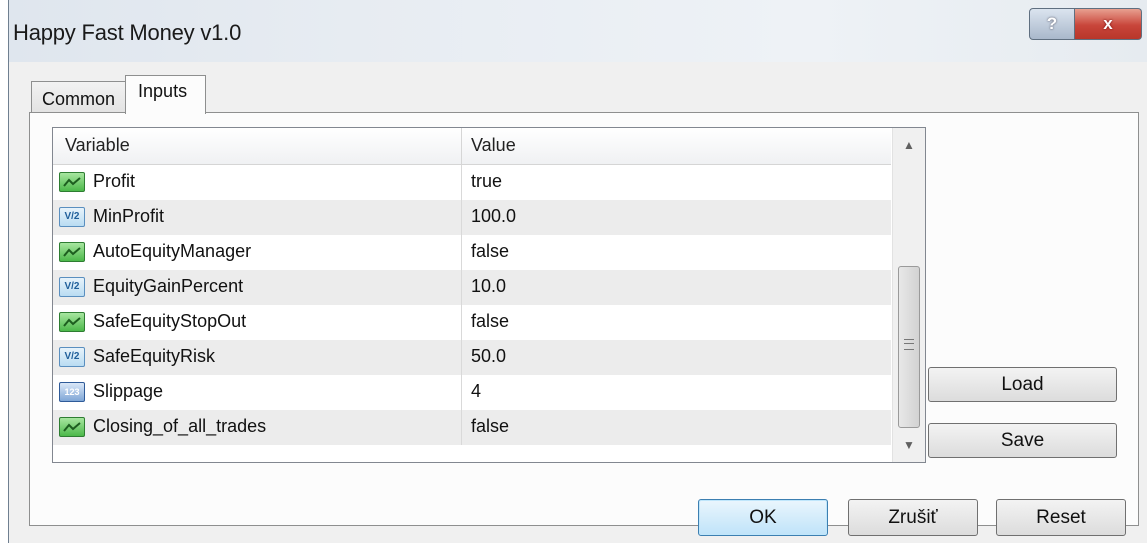 The width and height of the screenshot is (1147, 543). I want to click on cancel-button: Zrušiť, so click(913, 517).